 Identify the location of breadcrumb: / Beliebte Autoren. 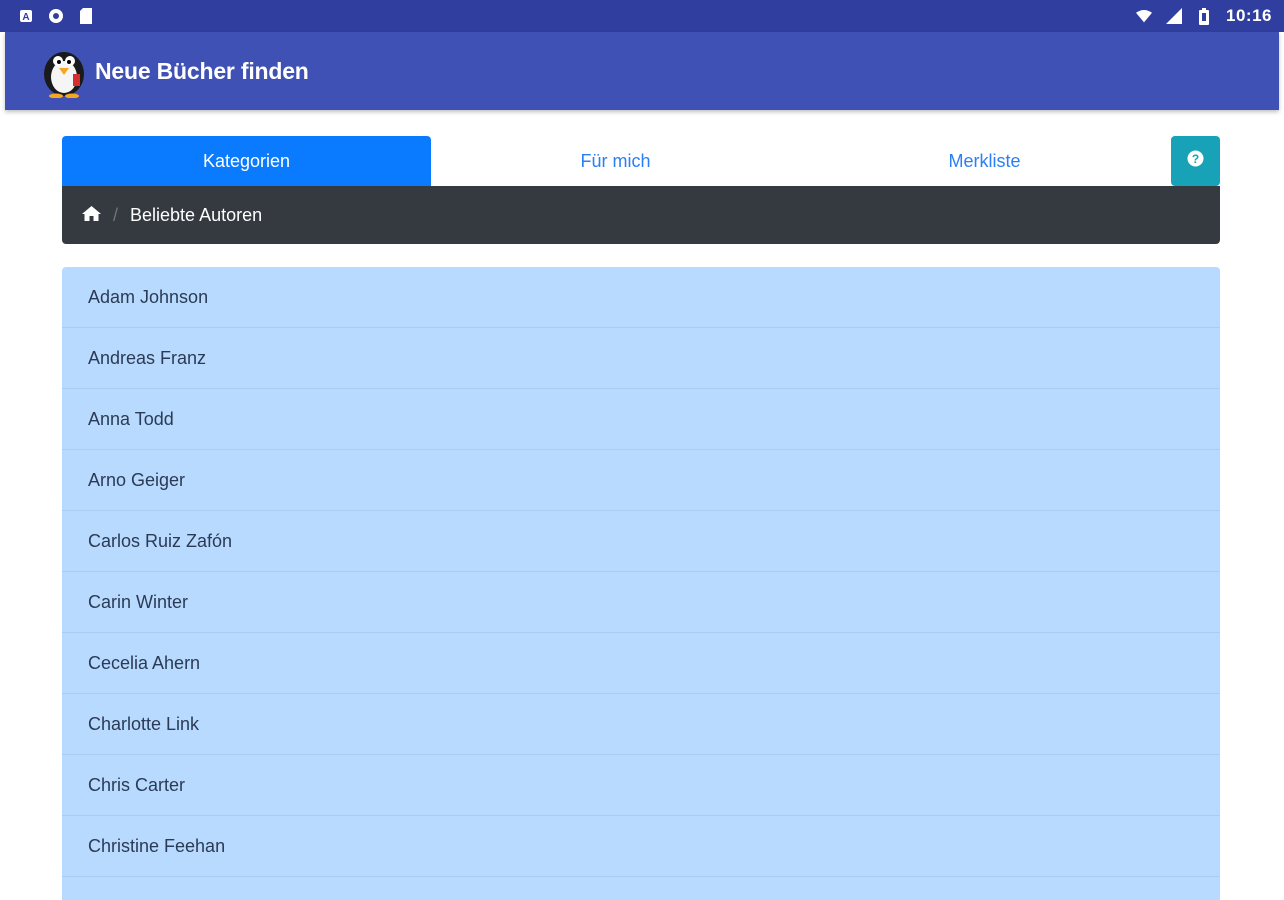
(641, 215).